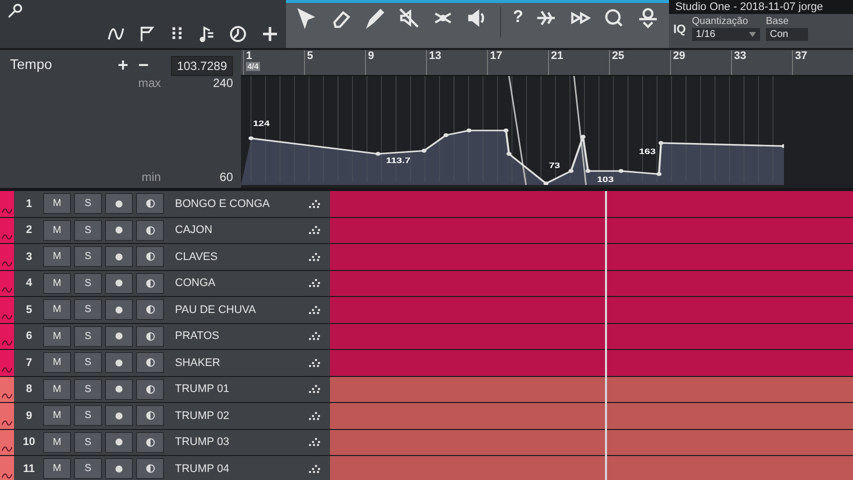 The height and width of the screenshot is (480, 853). What do you see at coordinates (123, 66) in the screenshot?
I see `increase-button: +` at bounding box center [123, 66].